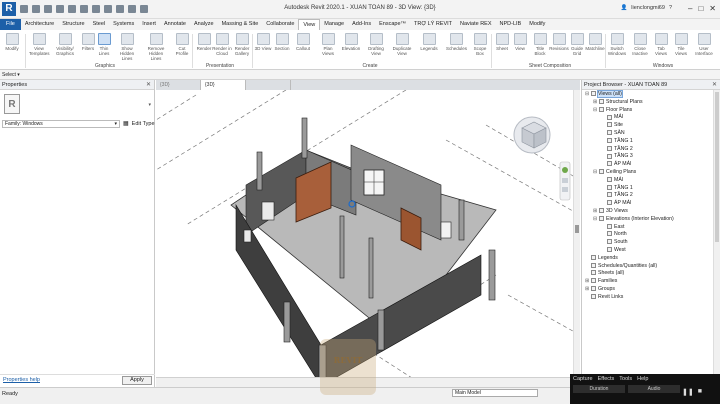 This screenshot has height=404, width=720. What do you see at coordinates (606, 379) in the screenshot?
I see `recorder-menu-effects: Effects` at bounding box center [606, 379].